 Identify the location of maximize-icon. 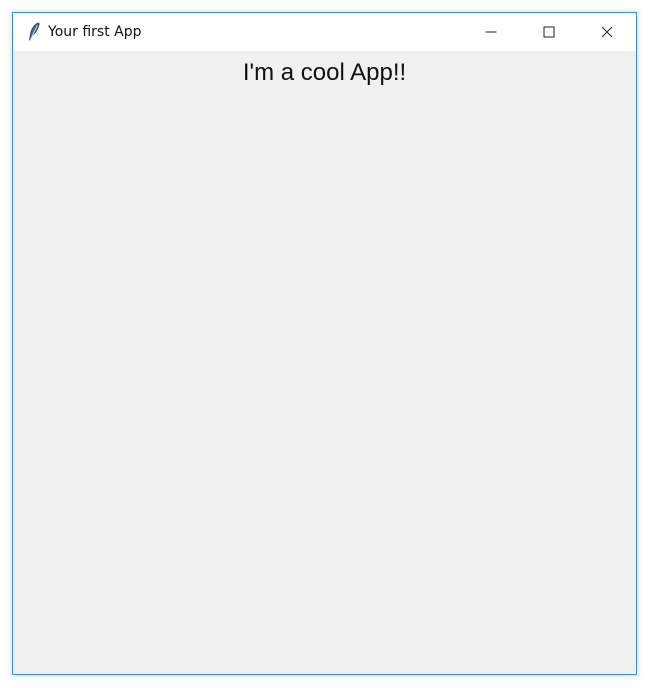
(549, 32).